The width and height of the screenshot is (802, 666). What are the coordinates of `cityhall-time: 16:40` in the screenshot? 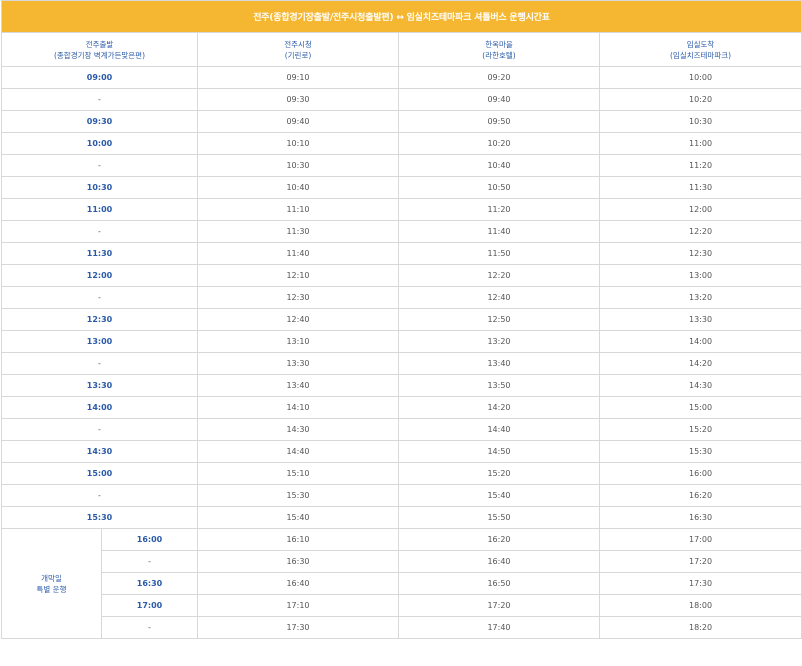 It's located at (298, 583).